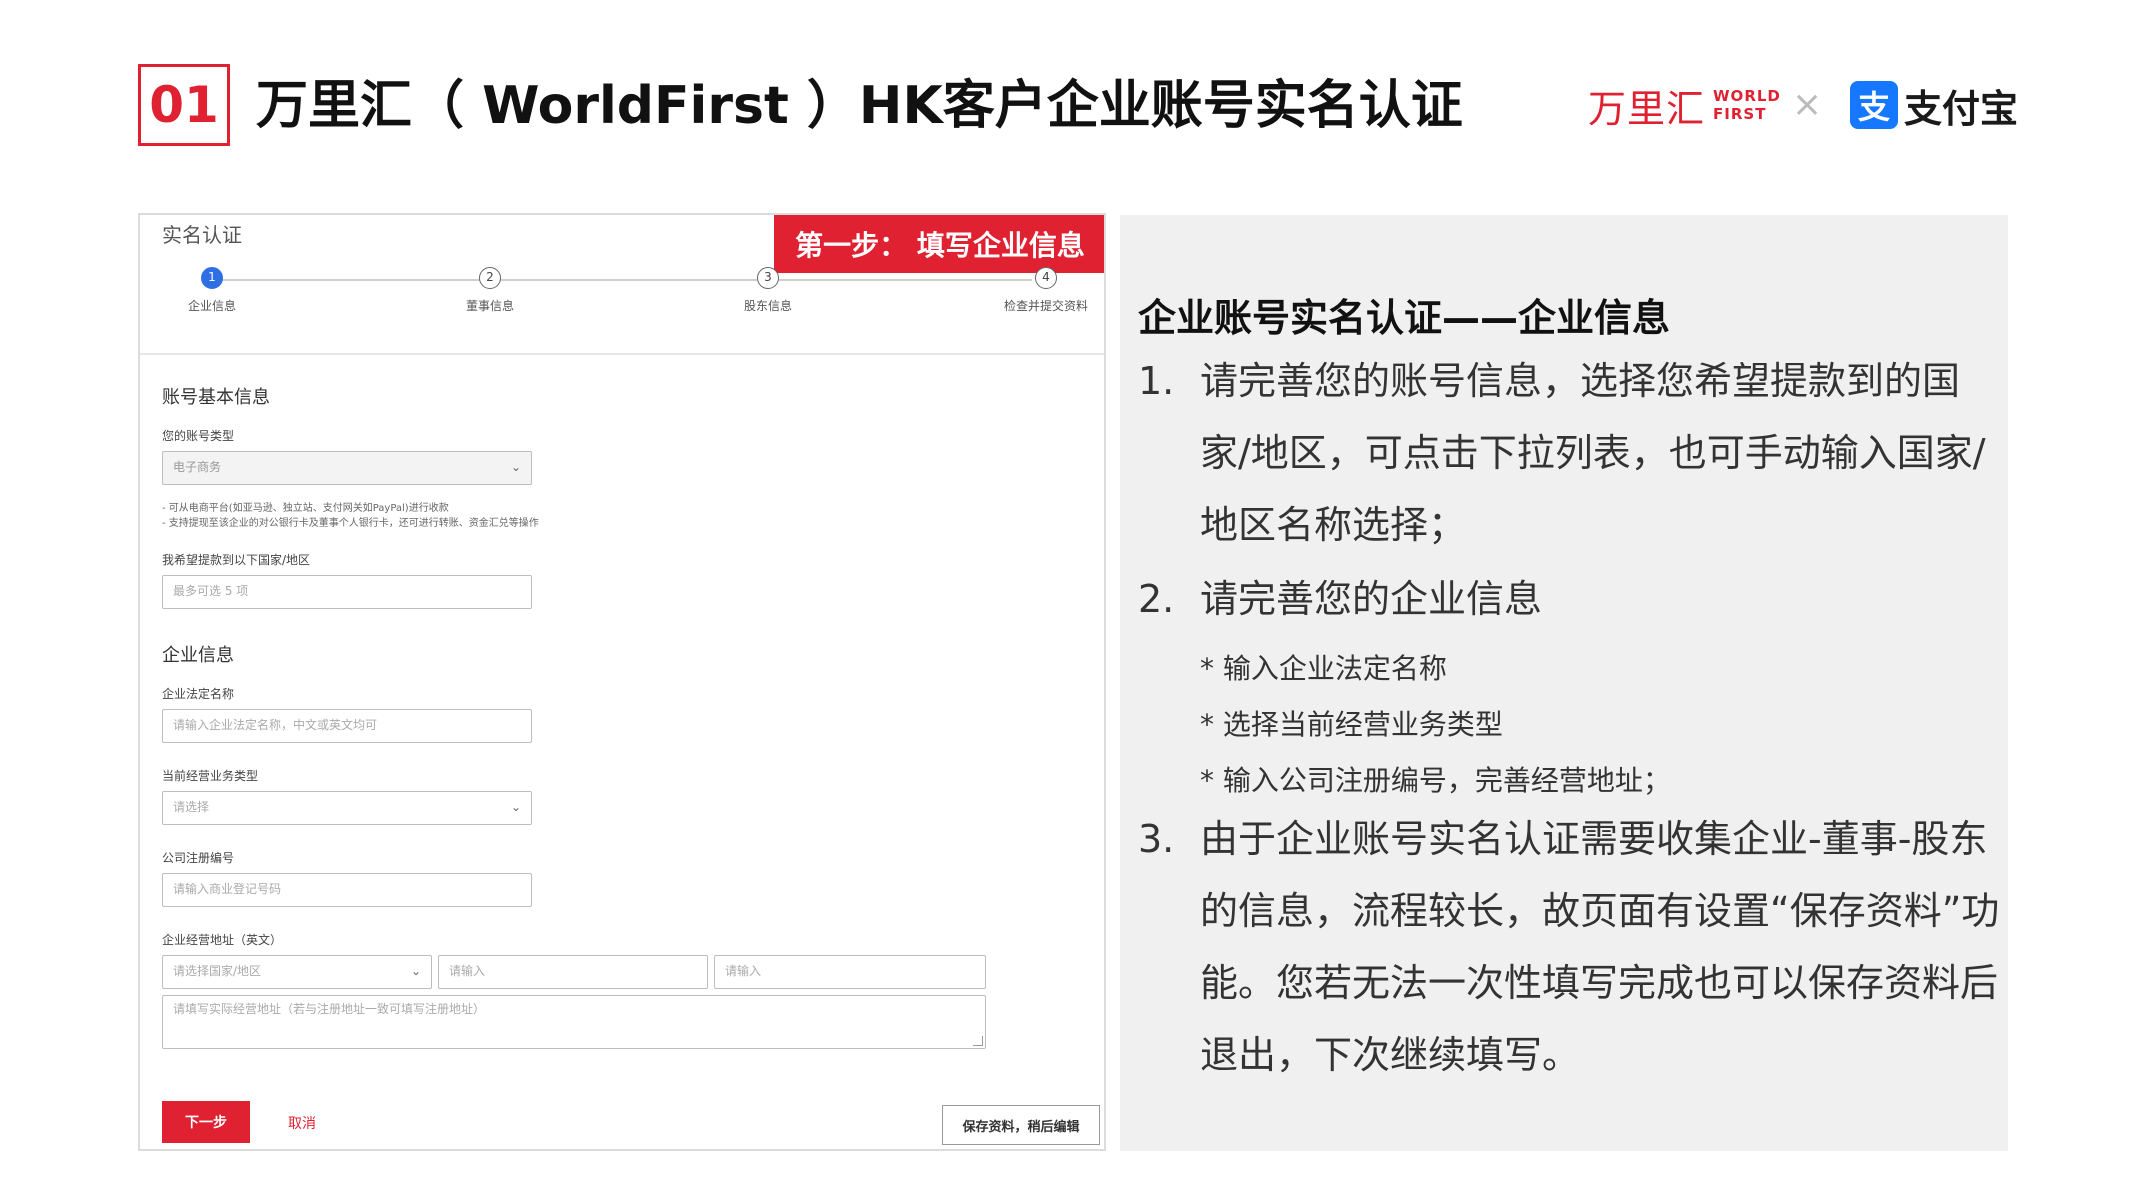  What do you see at coordinates (1435, 780) in the screenshot?
I see `explanation-item-2-sub-3: * 输入公司注册编号，完善经营地址；` at bounding box center [1435, 780].